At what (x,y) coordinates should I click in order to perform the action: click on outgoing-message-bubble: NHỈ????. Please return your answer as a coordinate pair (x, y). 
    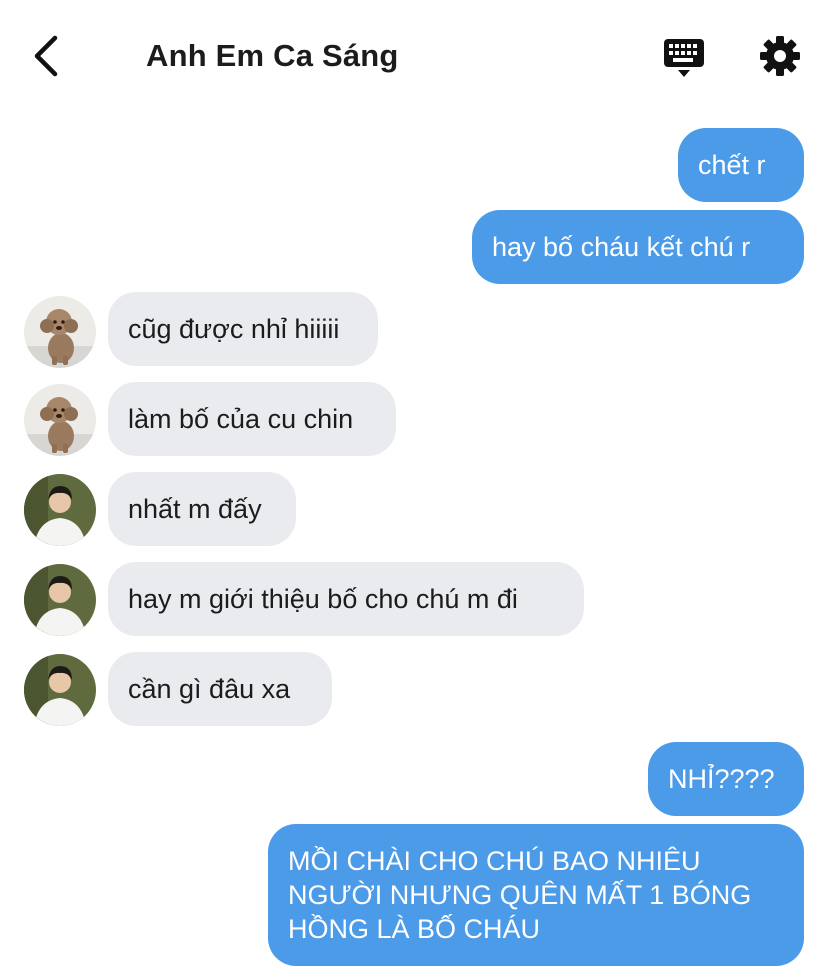
    Looking at the image, I should click on (726, 779).